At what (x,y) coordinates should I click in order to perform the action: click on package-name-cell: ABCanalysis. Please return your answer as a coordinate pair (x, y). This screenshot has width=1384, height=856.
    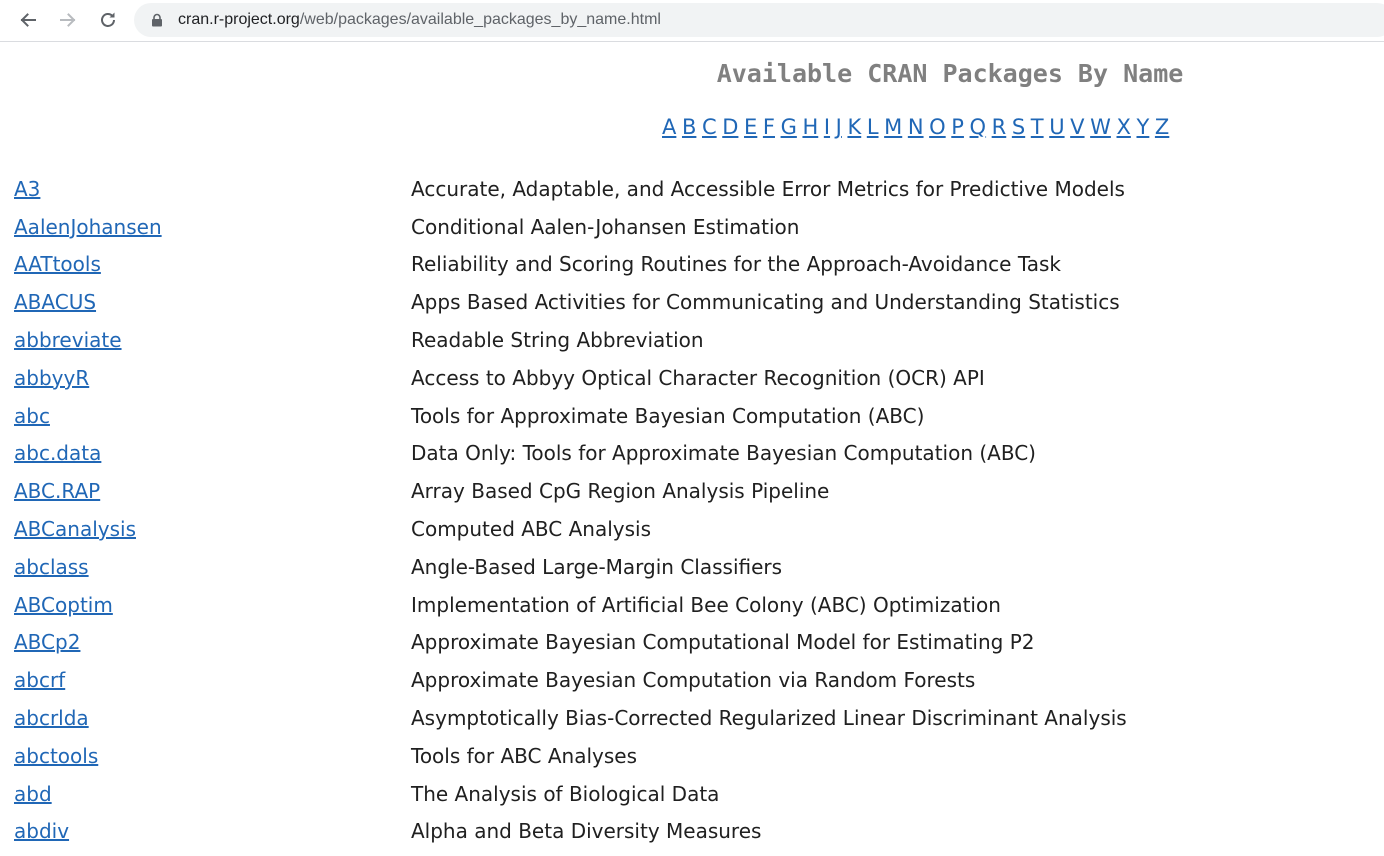
    Looking at the image, I should click on (204, 529).